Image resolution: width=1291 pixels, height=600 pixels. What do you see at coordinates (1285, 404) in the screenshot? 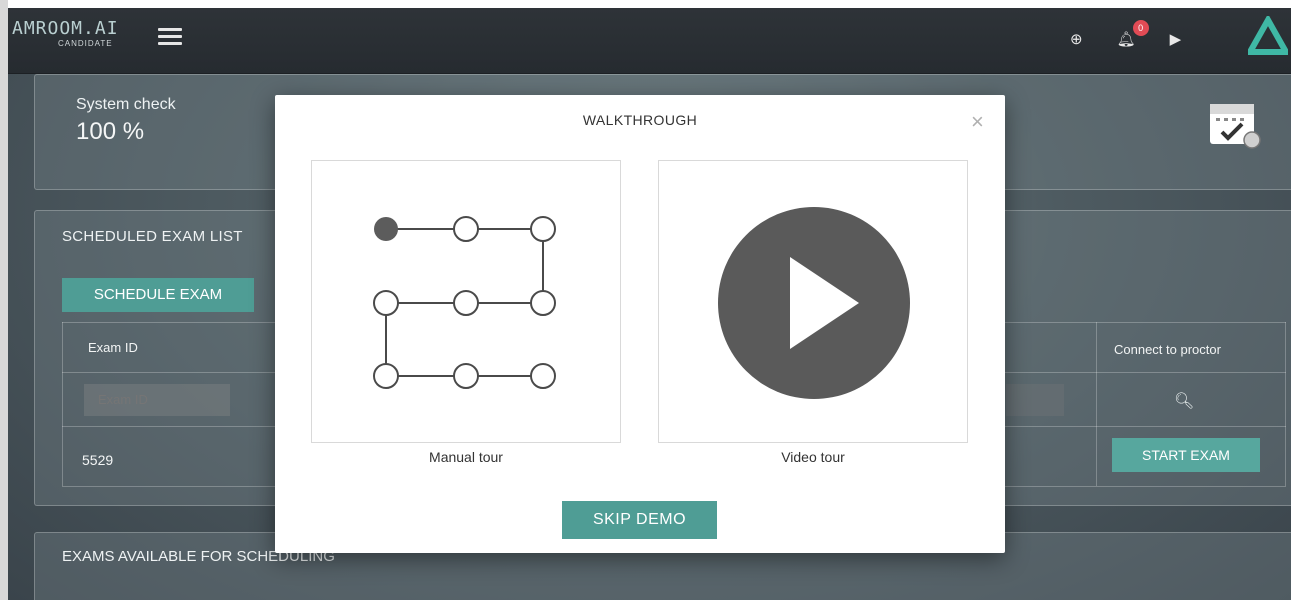
I see `table-border-right` at bounding box center [1285, 404].